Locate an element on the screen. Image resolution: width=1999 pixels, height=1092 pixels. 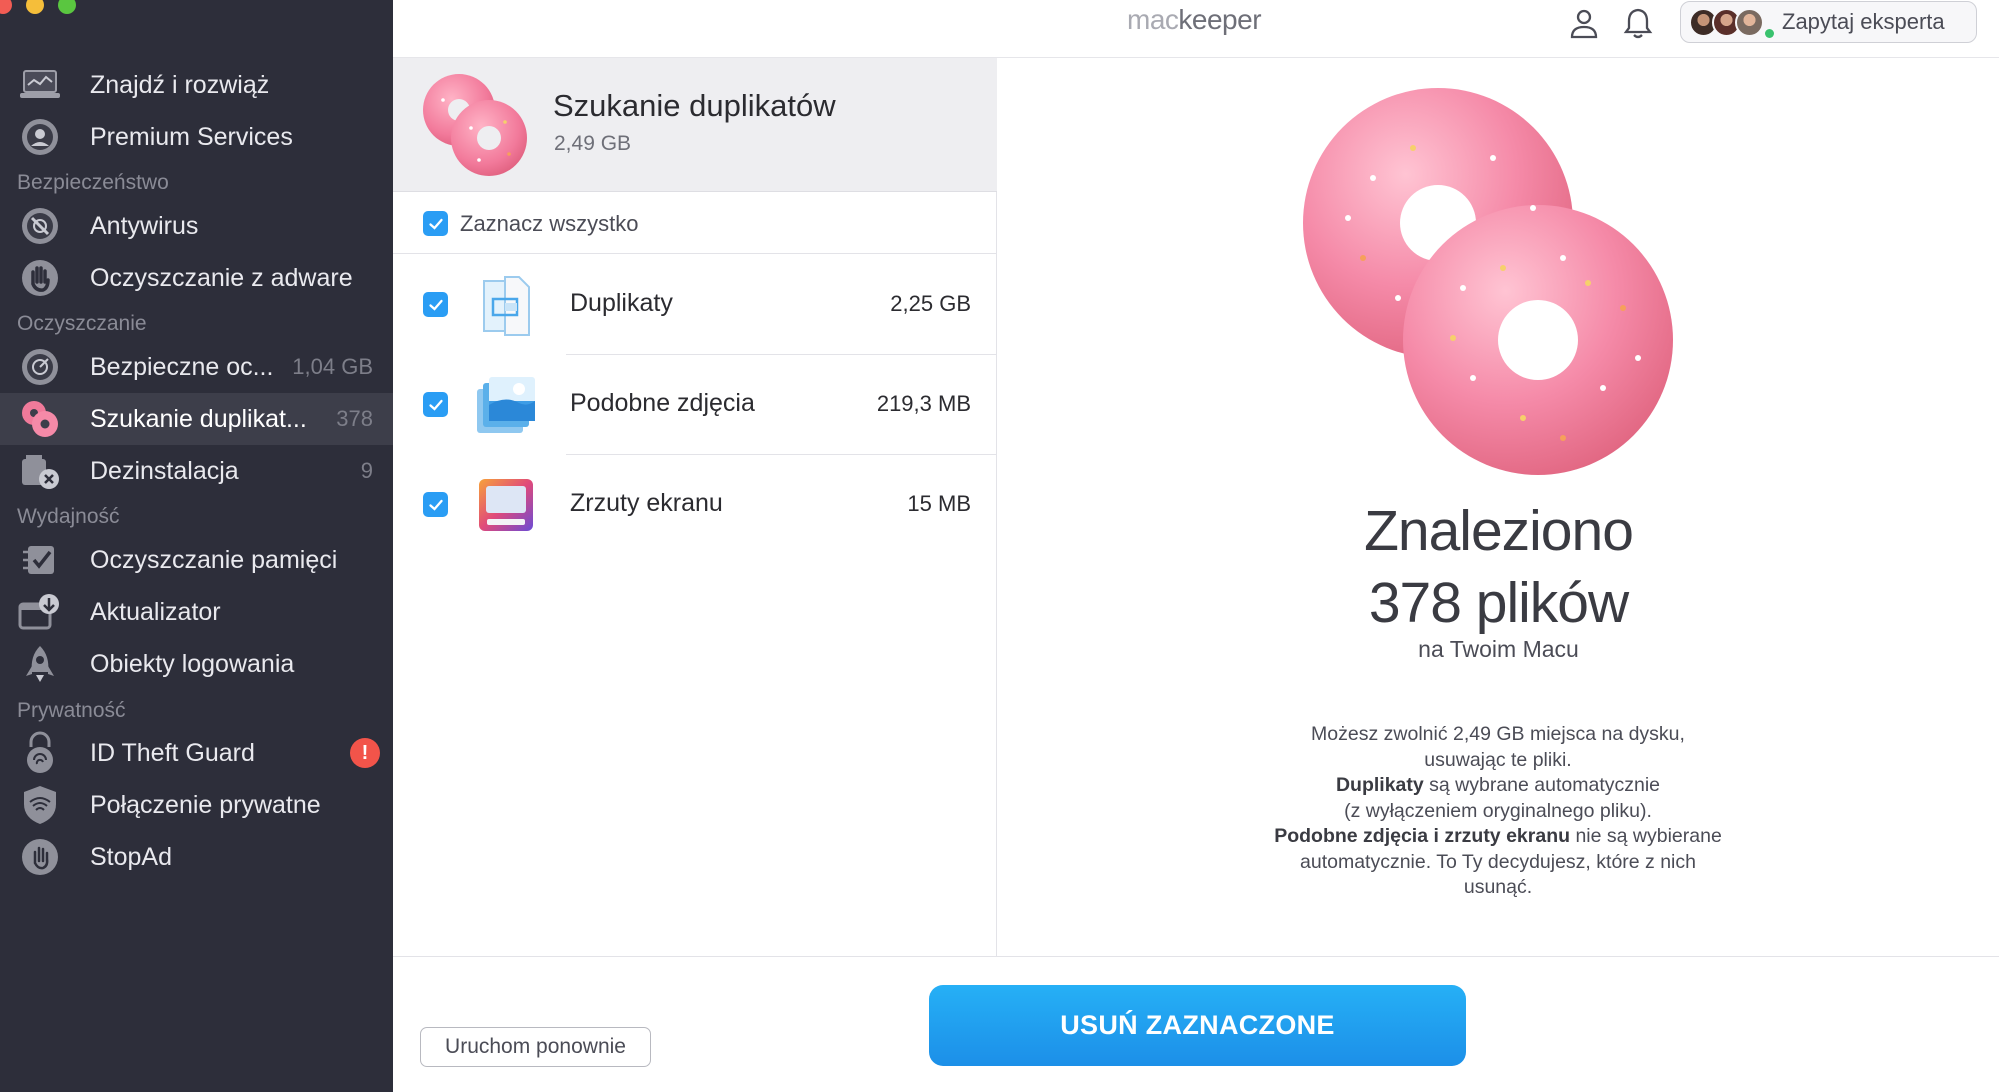
duplicates-checkbox is located at coordinates (435, 304).